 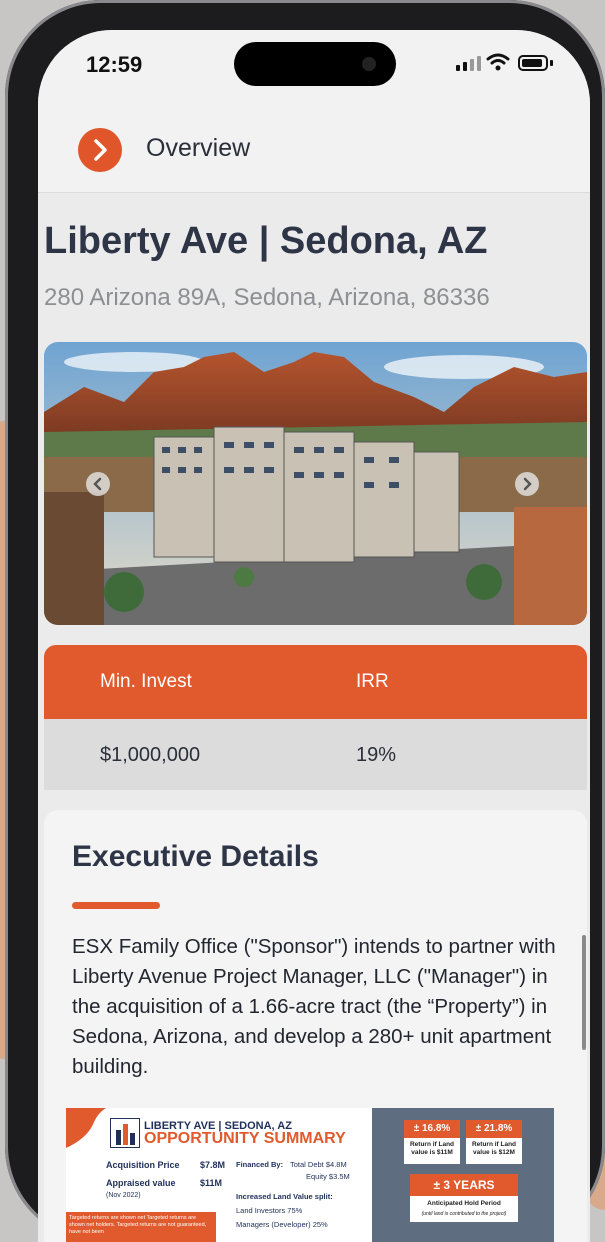 I want to click on dynamic-island, so click(x=315, y=64).